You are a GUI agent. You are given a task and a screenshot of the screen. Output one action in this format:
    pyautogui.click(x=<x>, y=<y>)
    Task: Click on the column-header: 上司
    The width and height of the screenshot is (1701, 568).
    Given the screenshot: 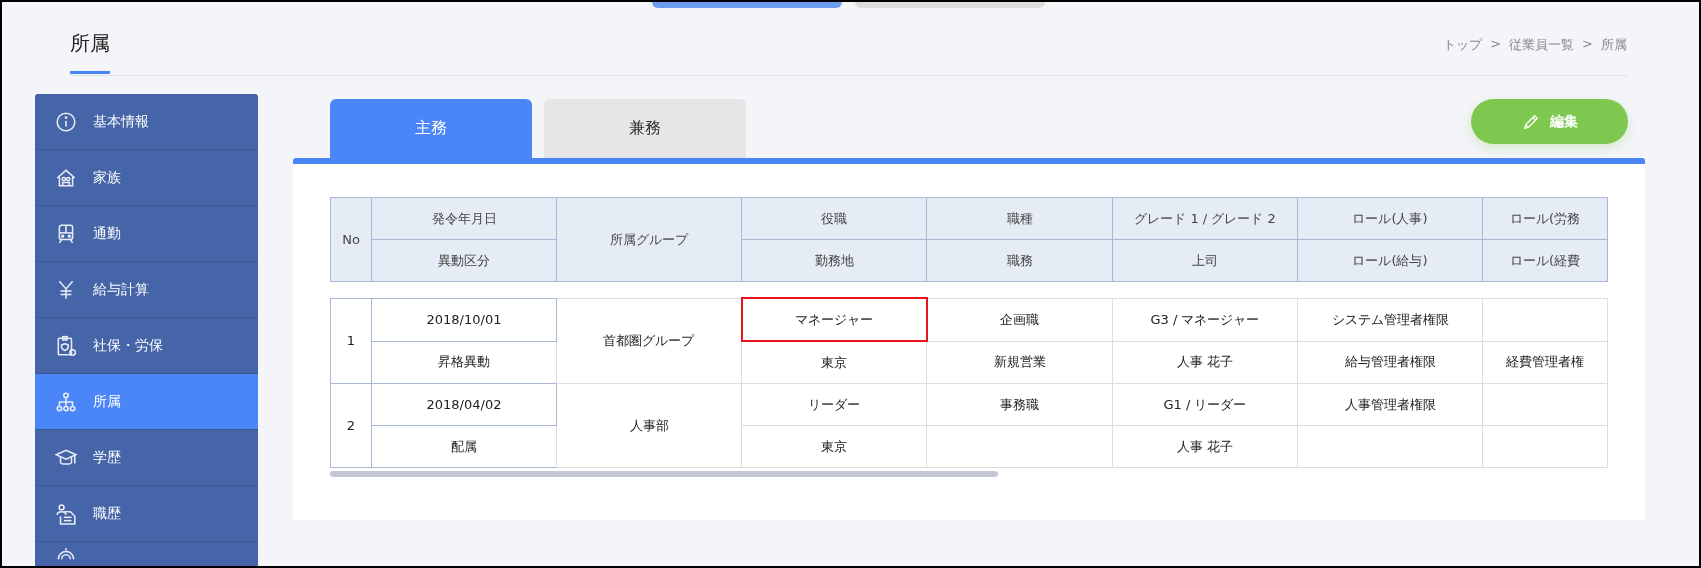 What is the action you would take?
    pyautogui.click(x=1205, y=260)
    